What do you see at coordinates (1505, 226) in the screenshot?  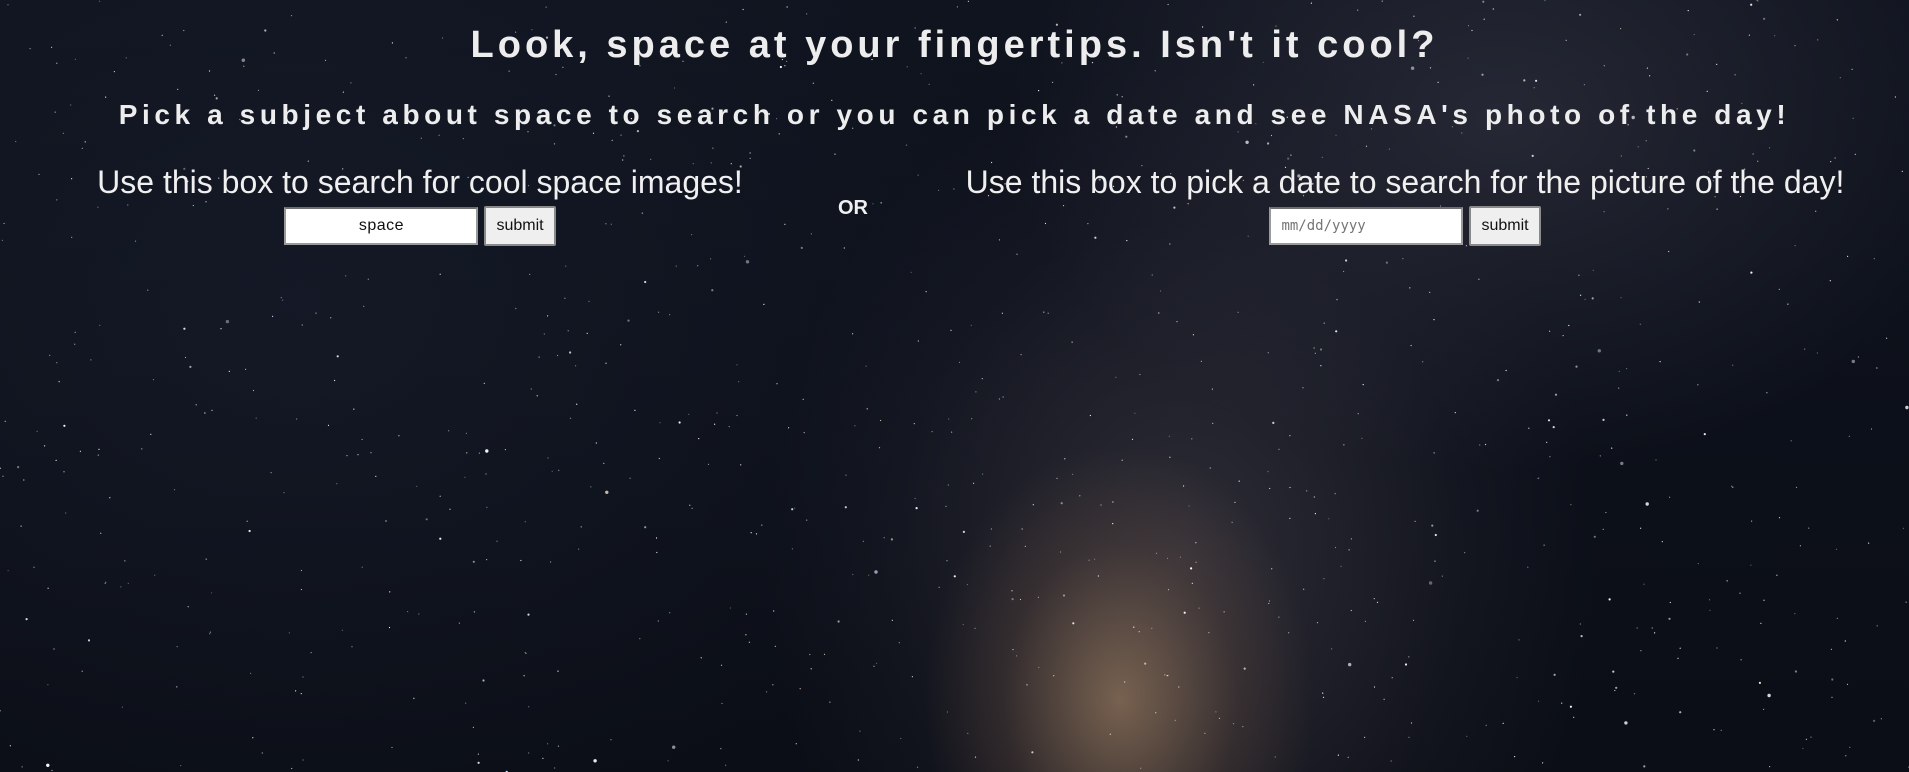 I see `date-submit-button: submit` at bounding box center [1505, 226].